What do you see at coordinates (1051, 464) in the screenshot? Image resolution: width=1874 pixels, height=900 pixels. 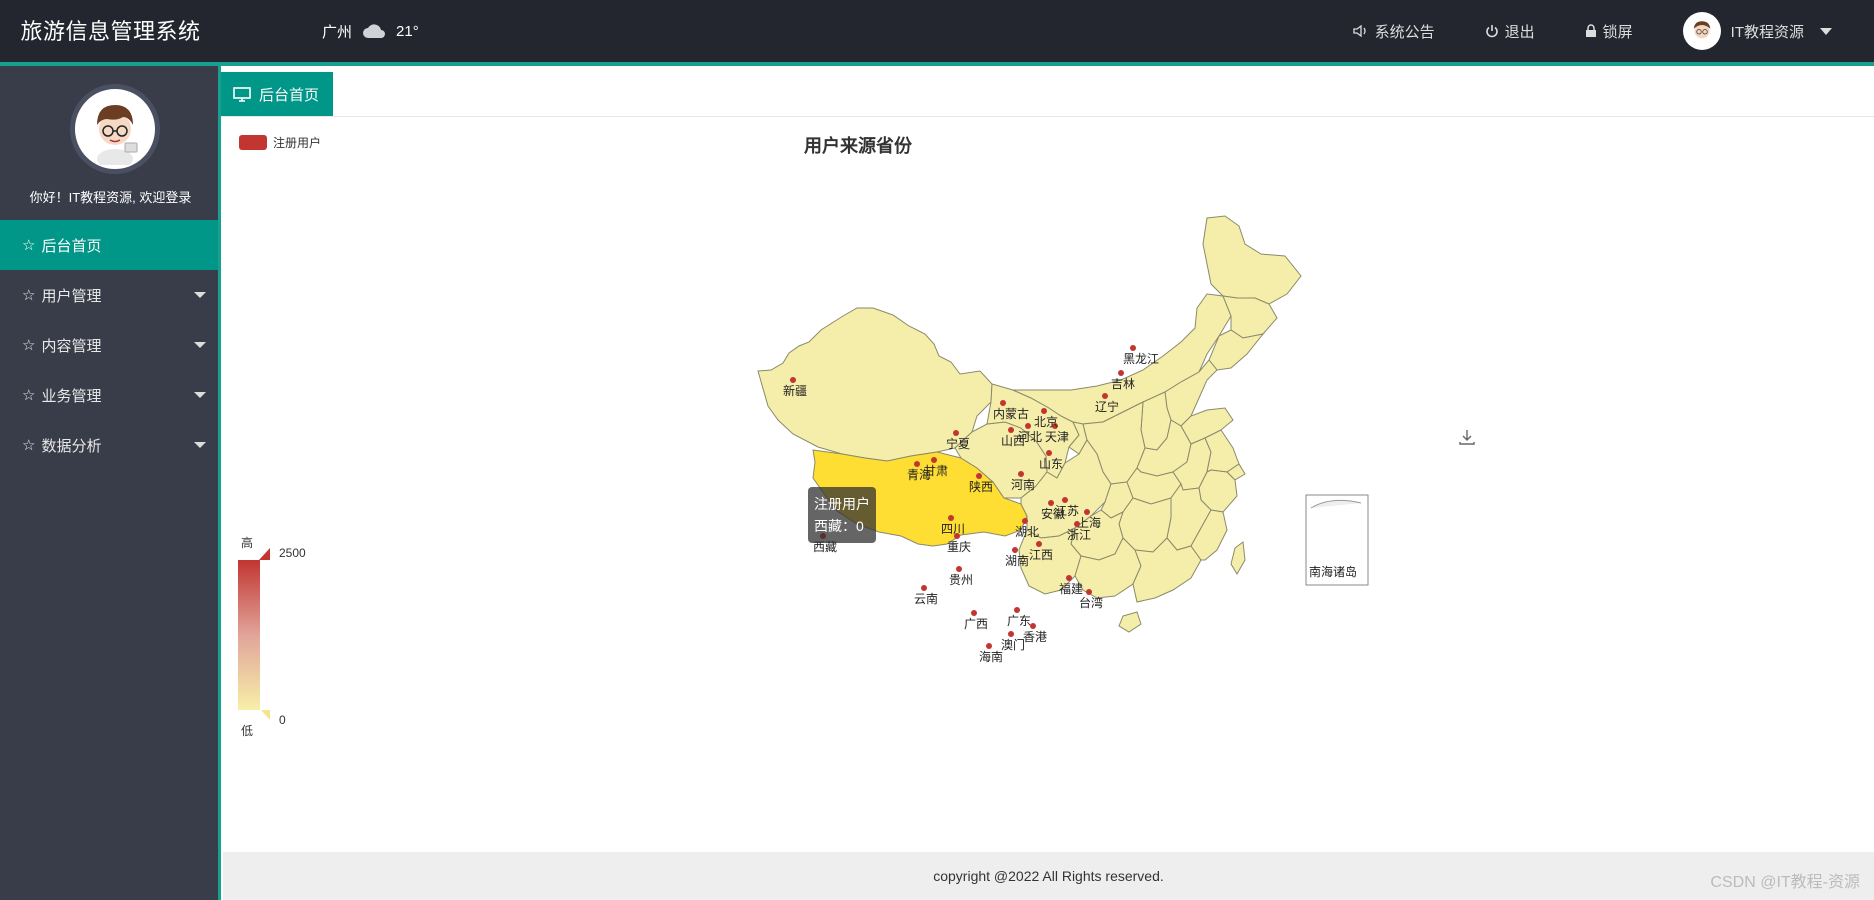 I see `region-label: 山东` at bounding box center [1051, 464].